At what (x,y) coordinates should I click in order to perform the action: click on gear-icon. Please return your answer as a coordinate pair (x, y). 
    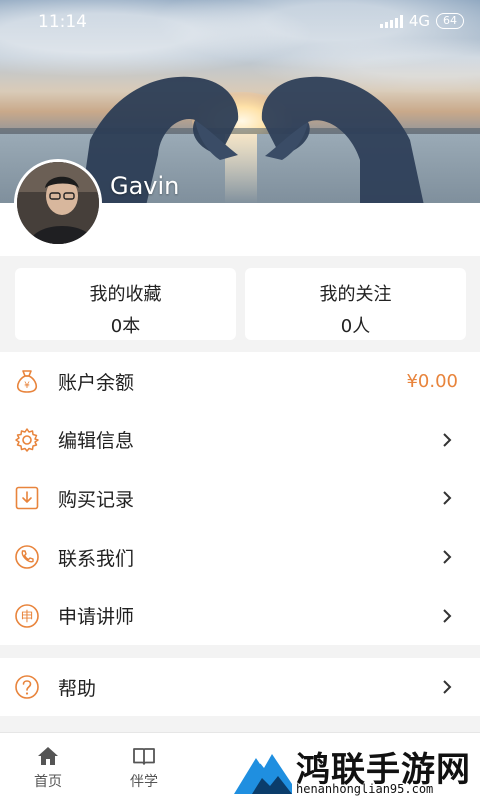
    Looking at the image, I should click on (27, 440).